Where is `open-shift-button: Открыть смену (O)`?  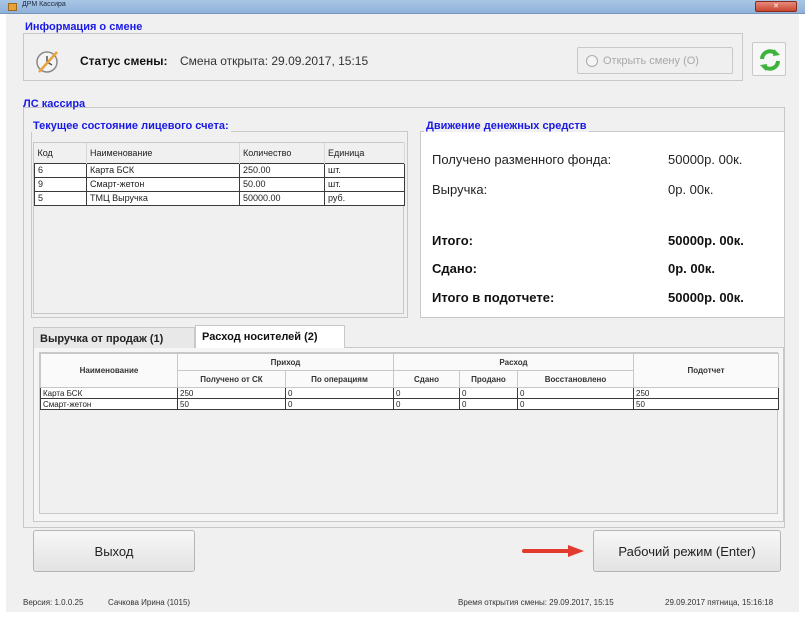 open-shift-button: Открыть смену (O) is located at coordinates (655, 60).